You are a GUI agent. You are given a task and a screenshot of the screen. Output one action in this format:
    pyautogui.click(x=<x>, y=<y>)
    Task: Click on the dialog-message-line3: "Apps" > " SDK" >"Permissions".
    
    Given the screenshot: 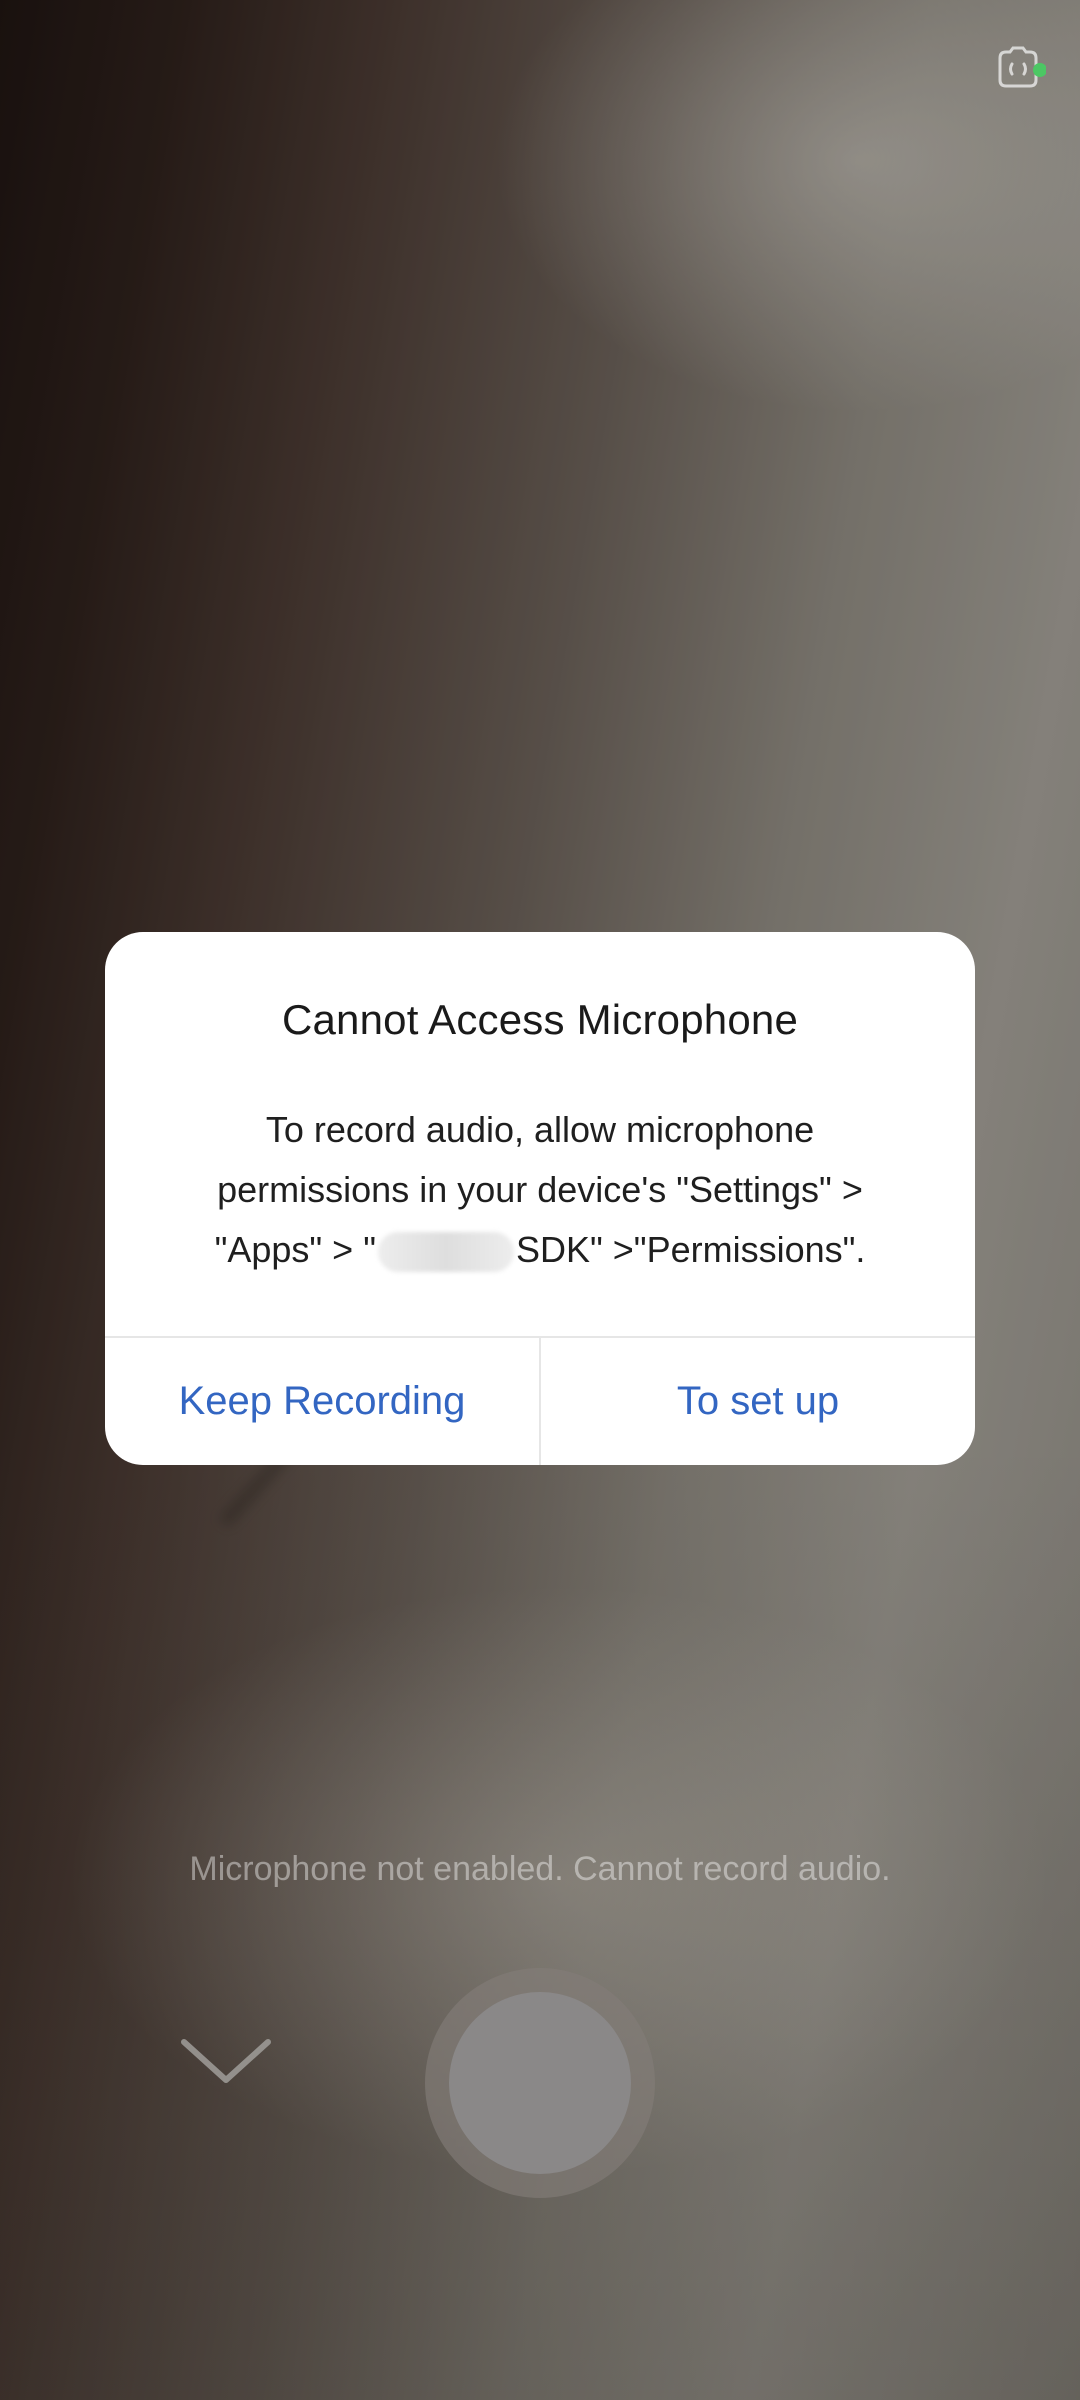 What is the action you would take?
    pyautogui.click(x=540, y=1250)
    